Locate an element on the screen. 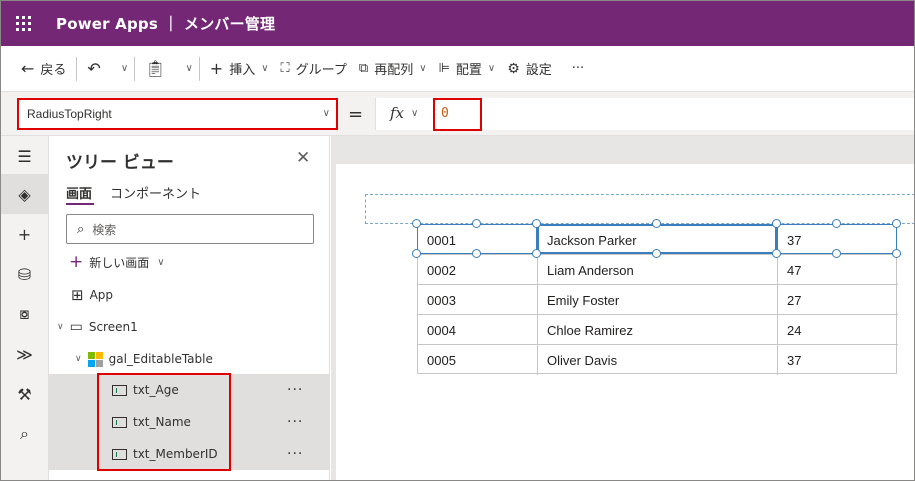 This screenshot has height=481, width=915. undo-icon: ↶ is located at coordinates (94, 68).